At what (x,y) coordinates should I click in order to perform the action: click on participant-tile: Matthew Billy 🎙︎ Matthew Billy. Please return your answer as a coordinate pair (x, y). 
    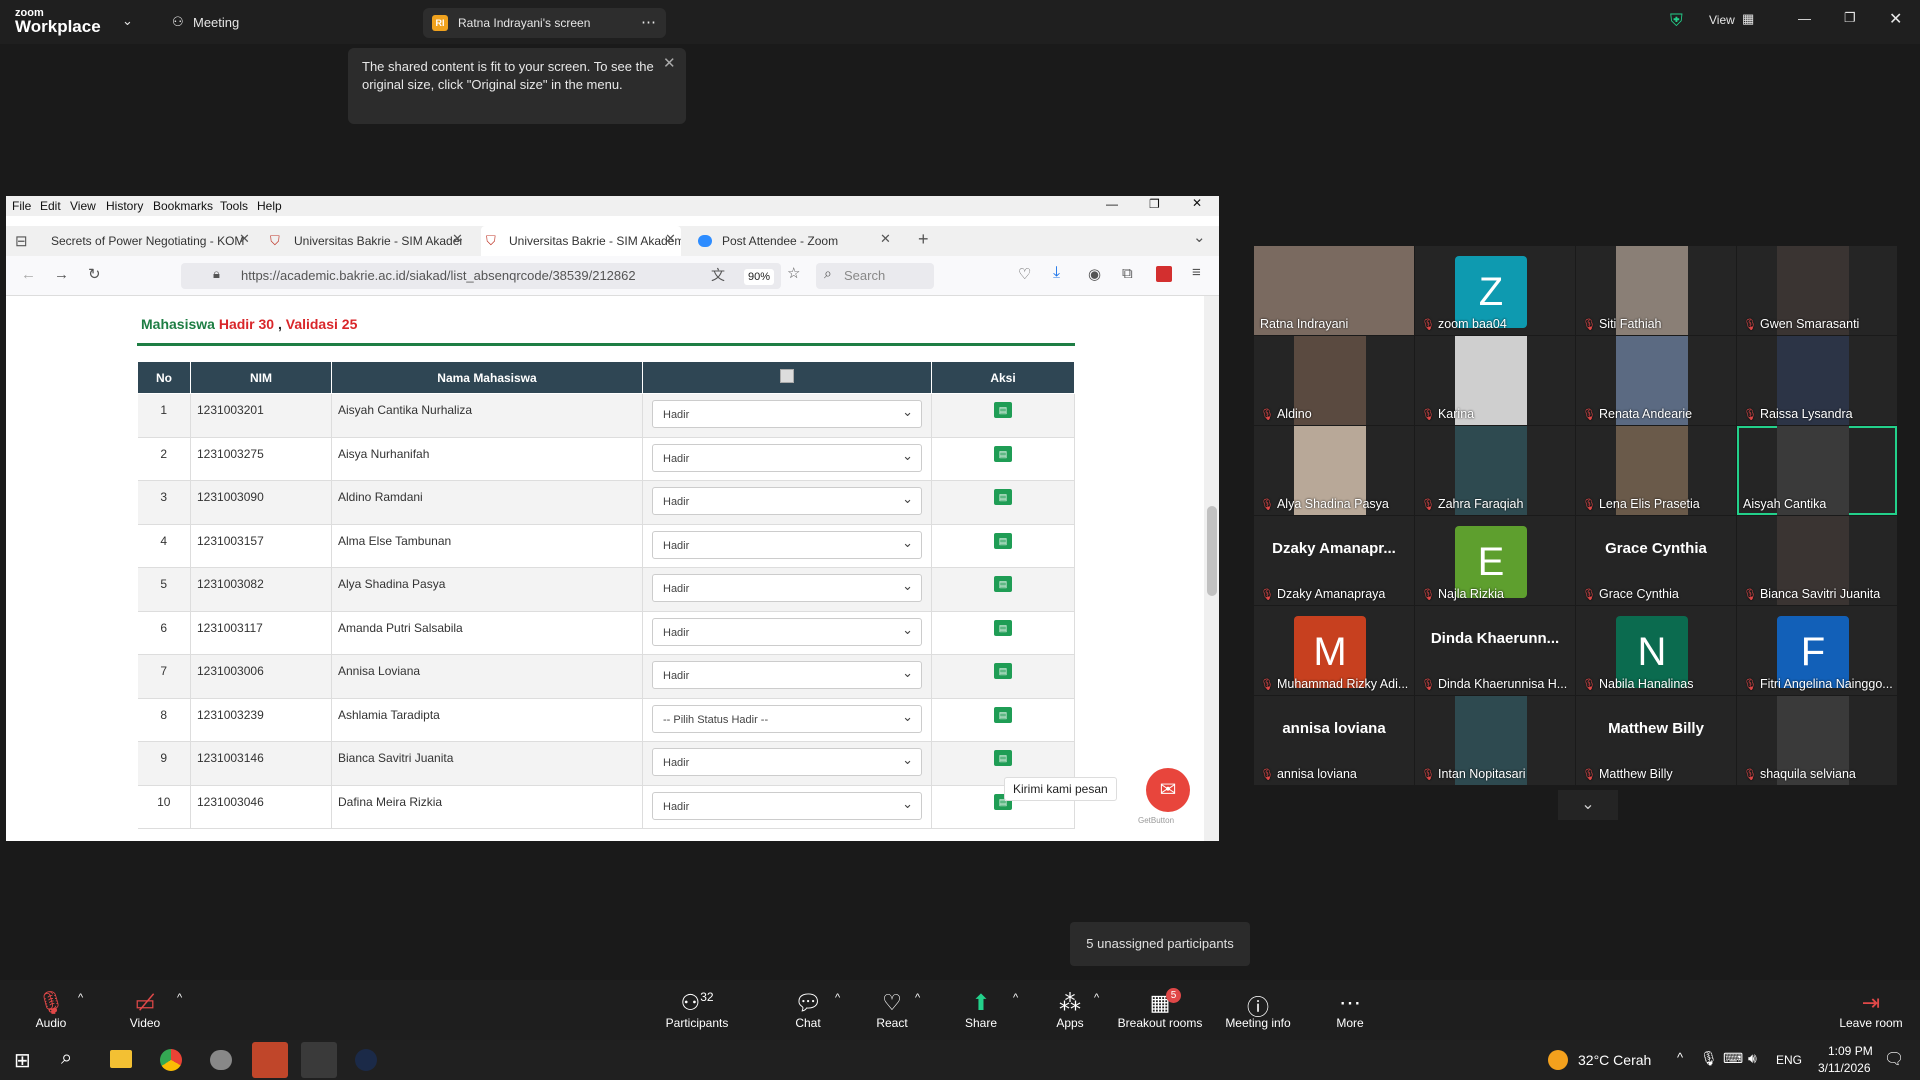
    Looking at the image, I should click on (1656, 740).